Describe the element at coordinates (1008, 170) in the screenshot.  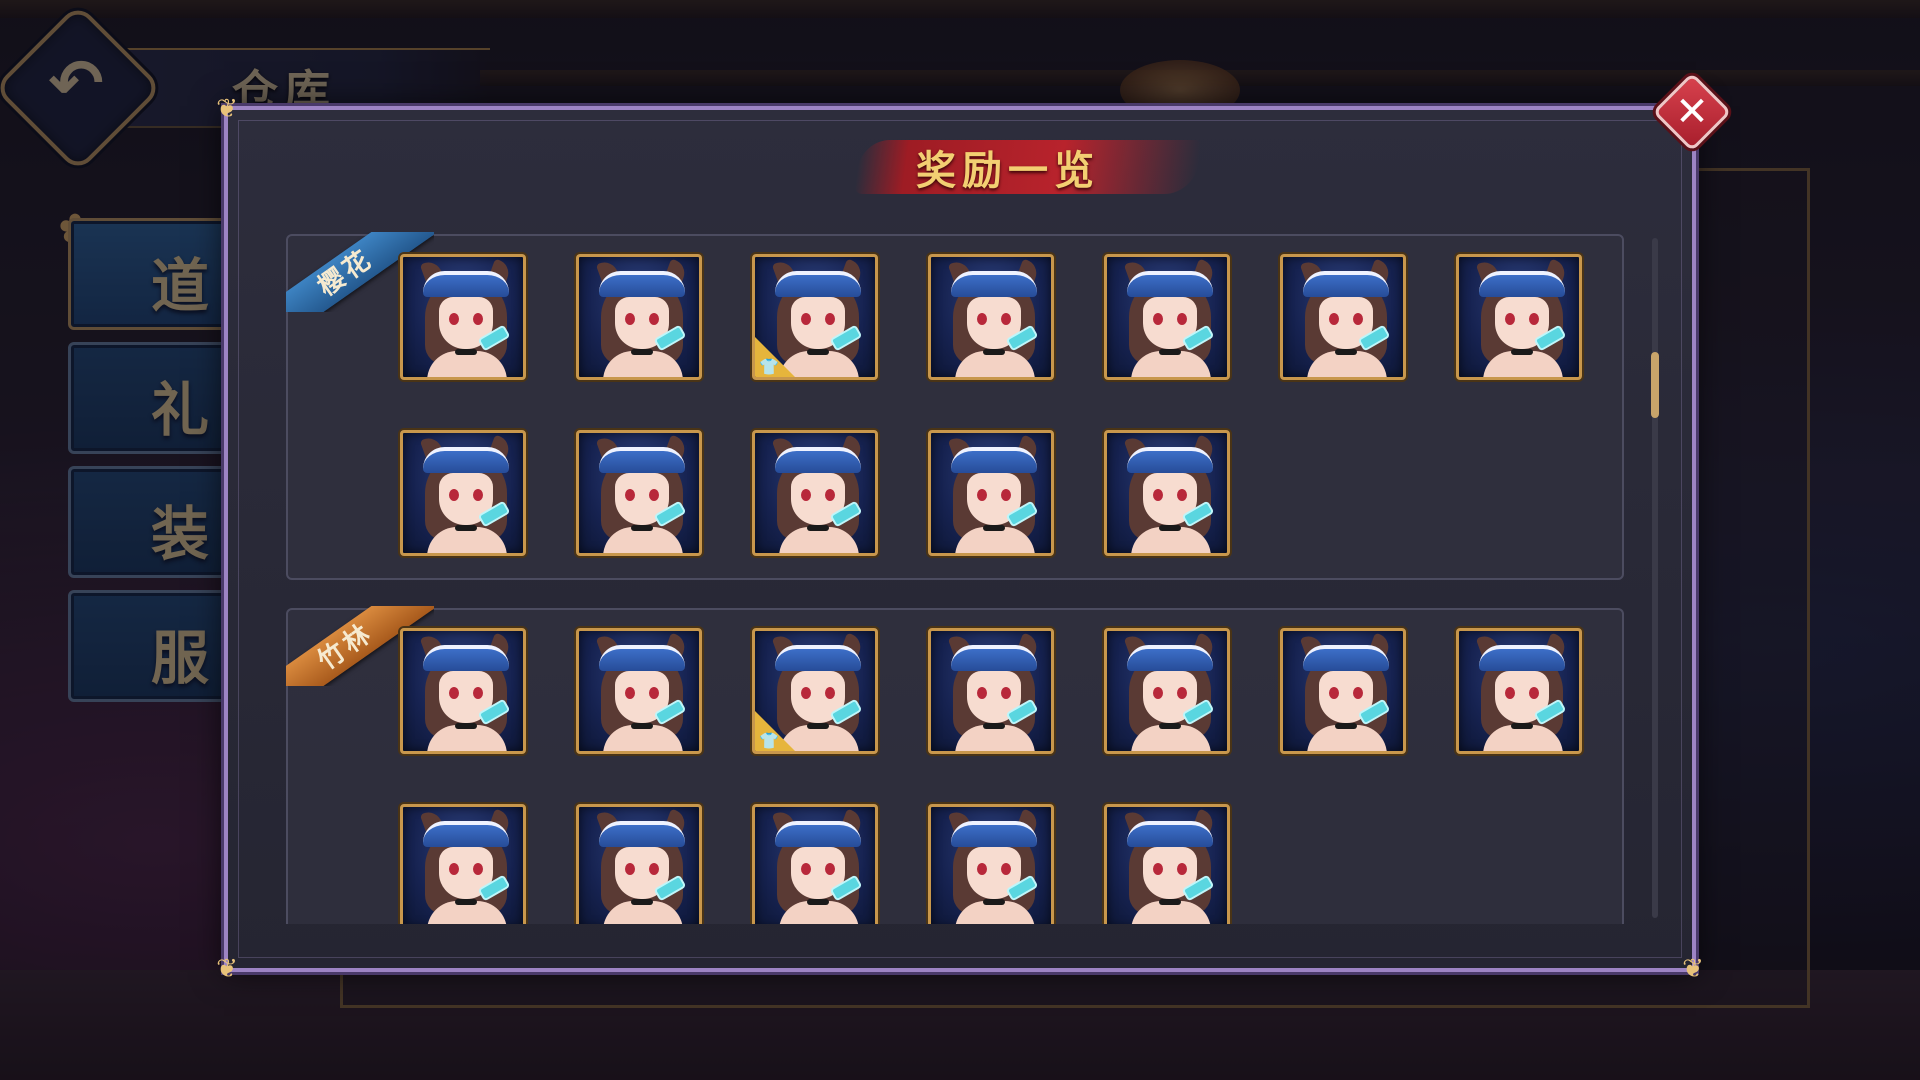
I see `modal-title: 奖励一览` at that location.